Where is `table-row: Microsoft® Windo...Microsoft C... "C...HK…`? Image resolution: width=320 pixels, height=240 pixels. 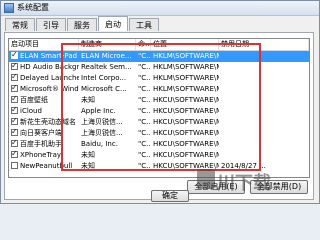
table-row: Microsoft® Windo...Microsoft C... "C...HK… is located at coordinates (159, 89).